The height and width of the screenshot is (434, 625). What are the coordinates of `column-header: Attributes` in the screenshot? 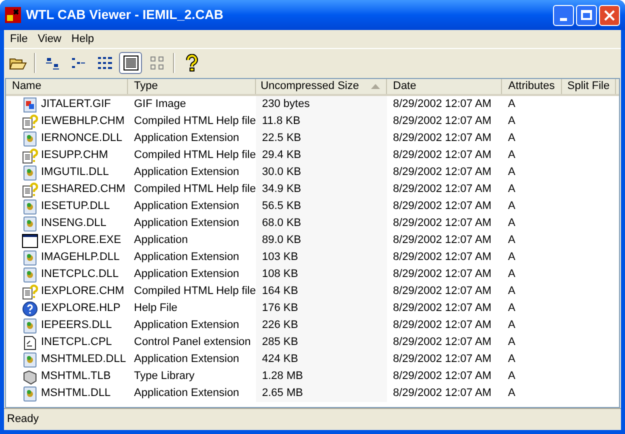 It's located at (532, 86).